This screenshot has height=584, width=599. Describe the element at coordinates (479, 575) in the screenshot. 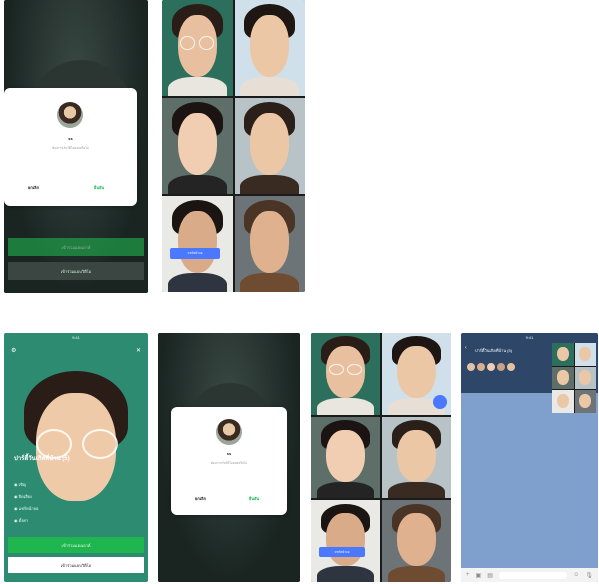

I see `camera-icon: ▣` at that location.